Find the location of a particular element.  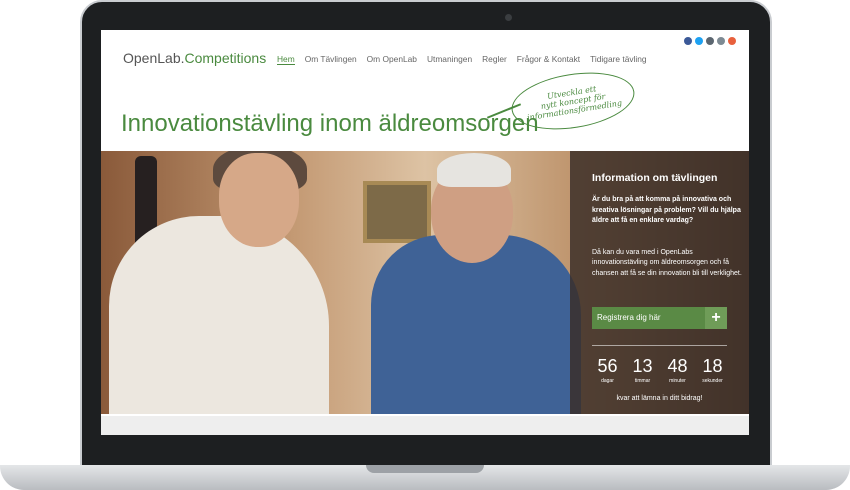

email-icon is located at coordinates (710, 41).